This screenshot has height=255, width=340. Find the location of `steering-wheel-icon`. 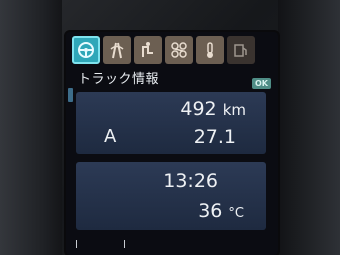

steering-wheel-icon is located at coordinates (86, 50).